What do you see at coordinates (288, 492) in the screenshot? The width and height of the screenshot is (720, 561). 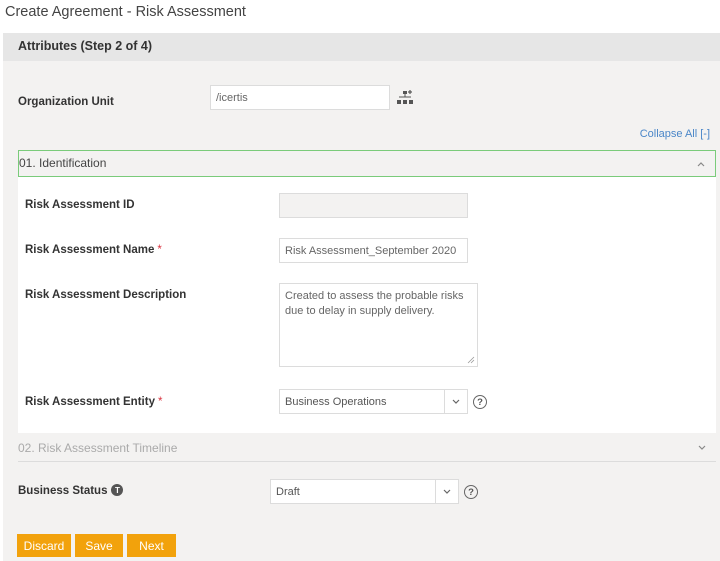 I see `business-status-value: Draft` at bounding box center [288, 492].